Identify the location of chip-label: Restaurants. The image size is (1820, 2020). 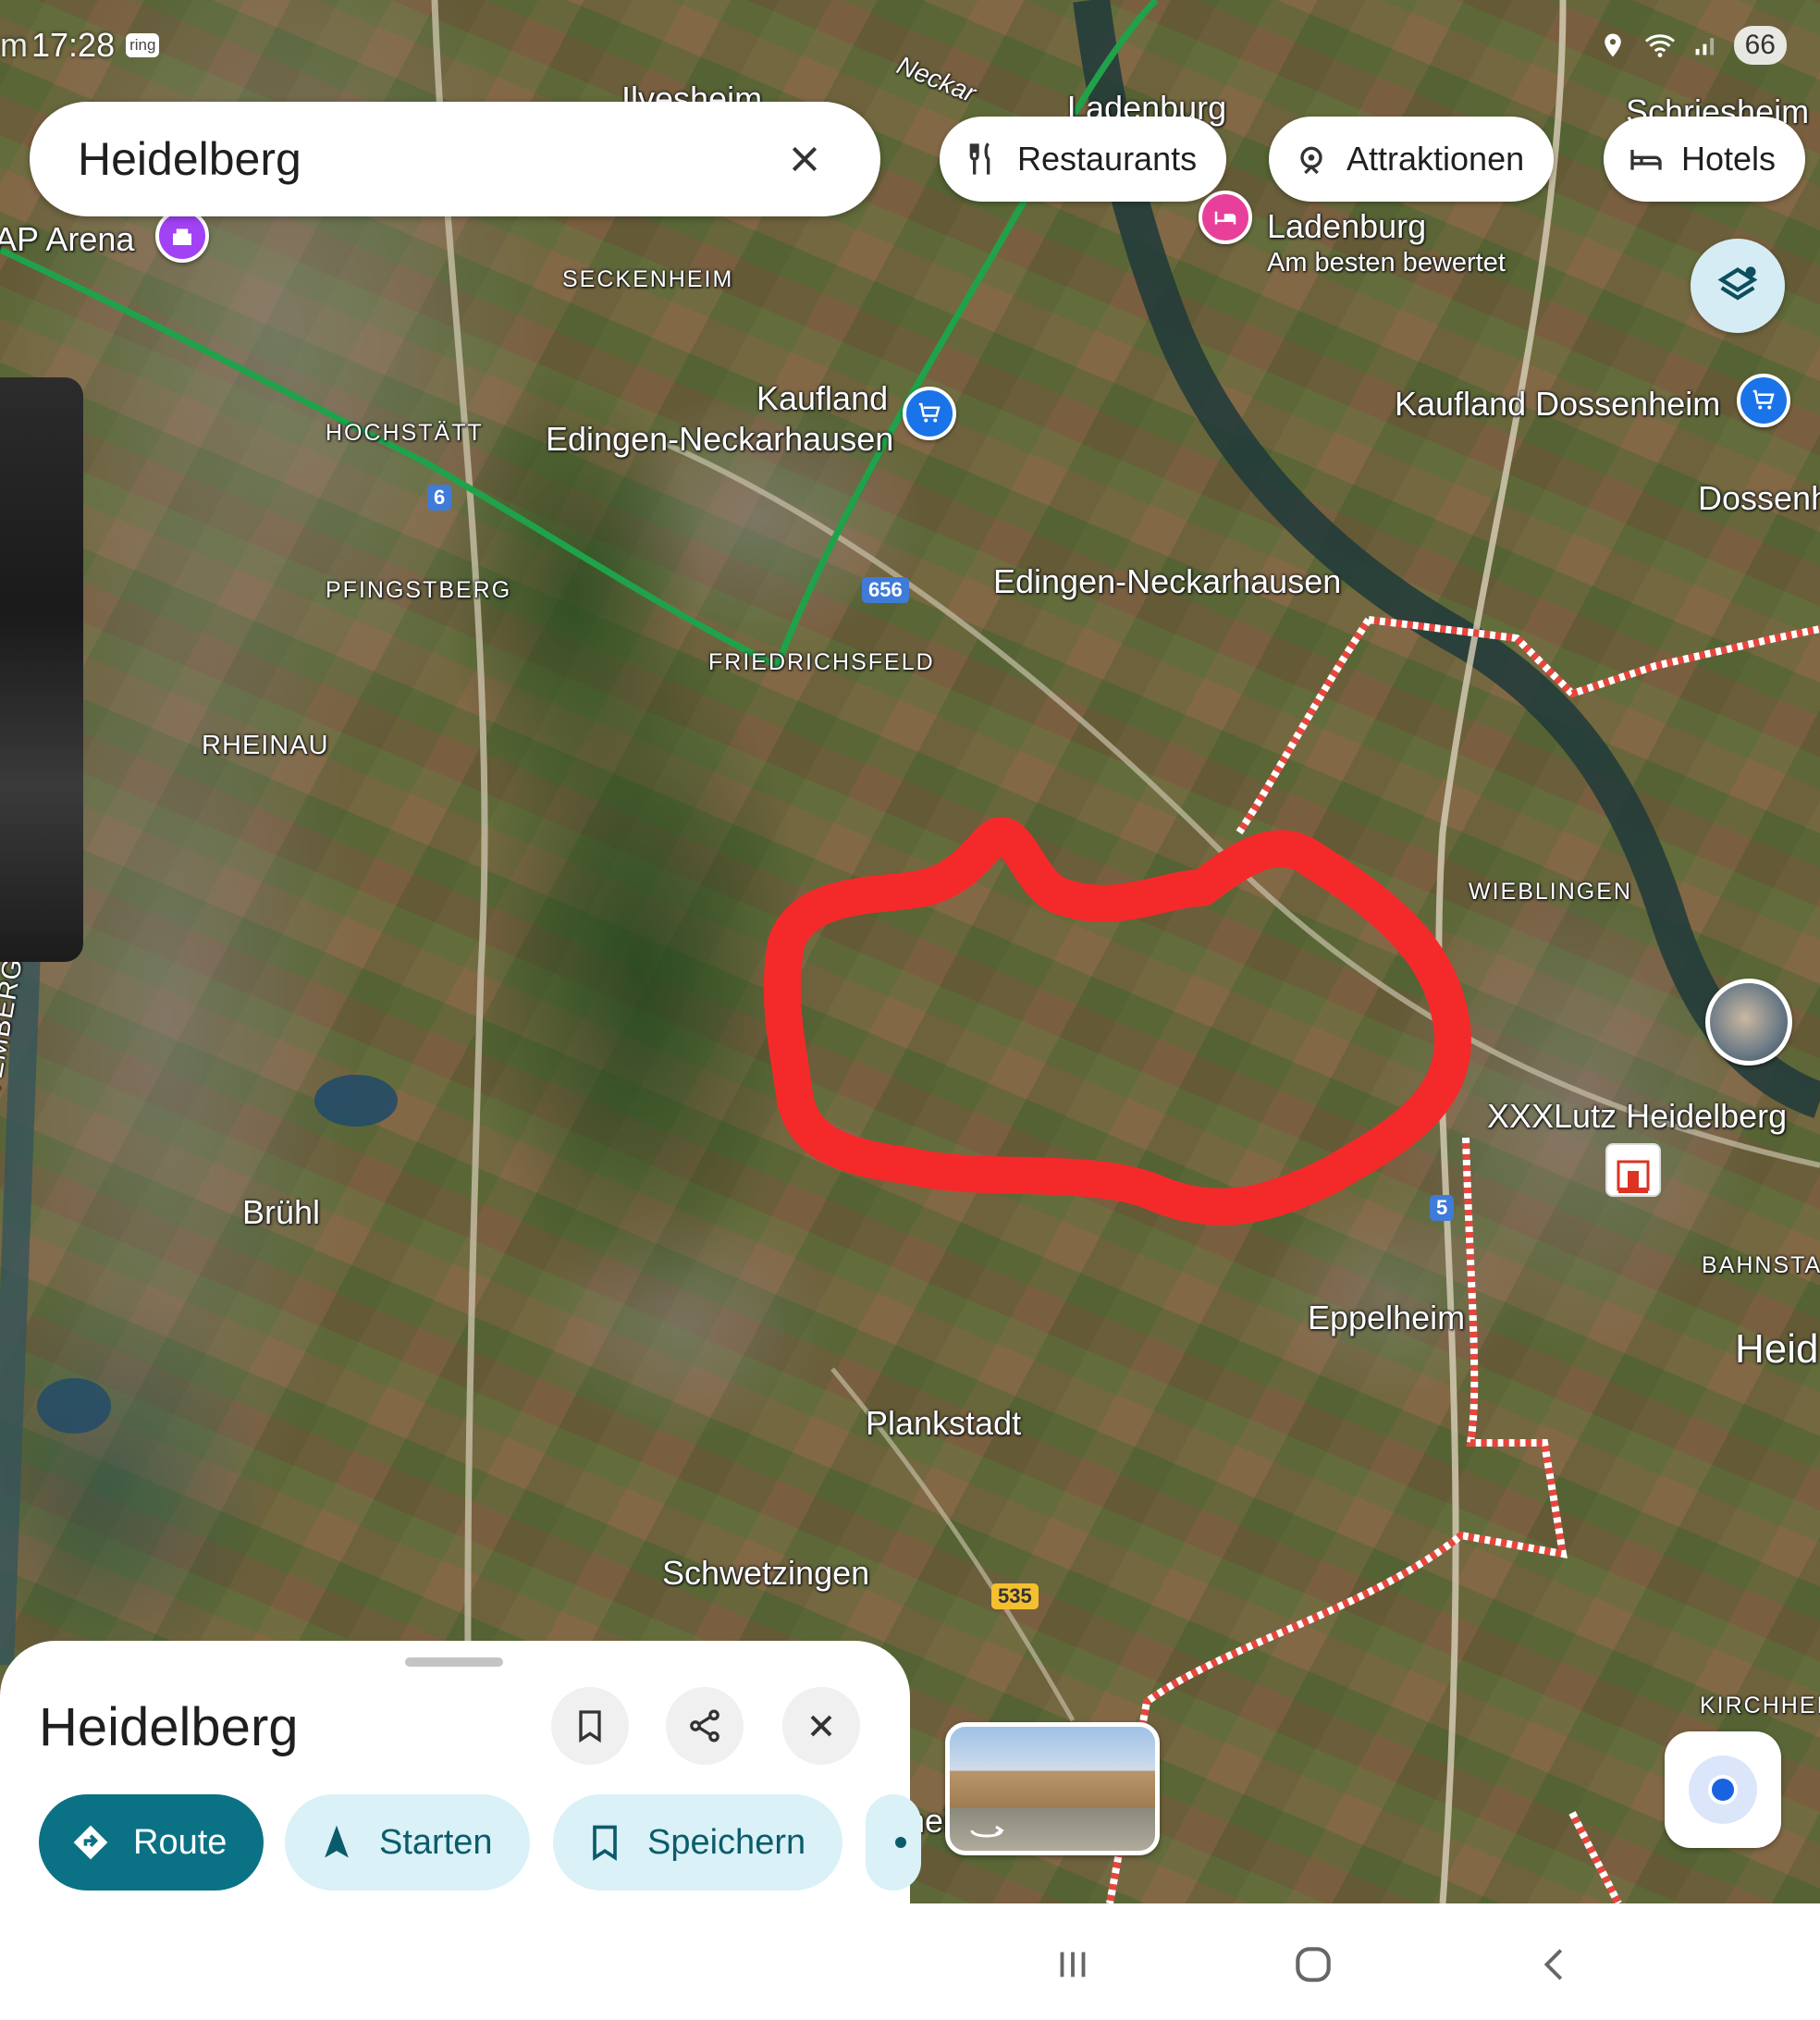
(1107, 159).